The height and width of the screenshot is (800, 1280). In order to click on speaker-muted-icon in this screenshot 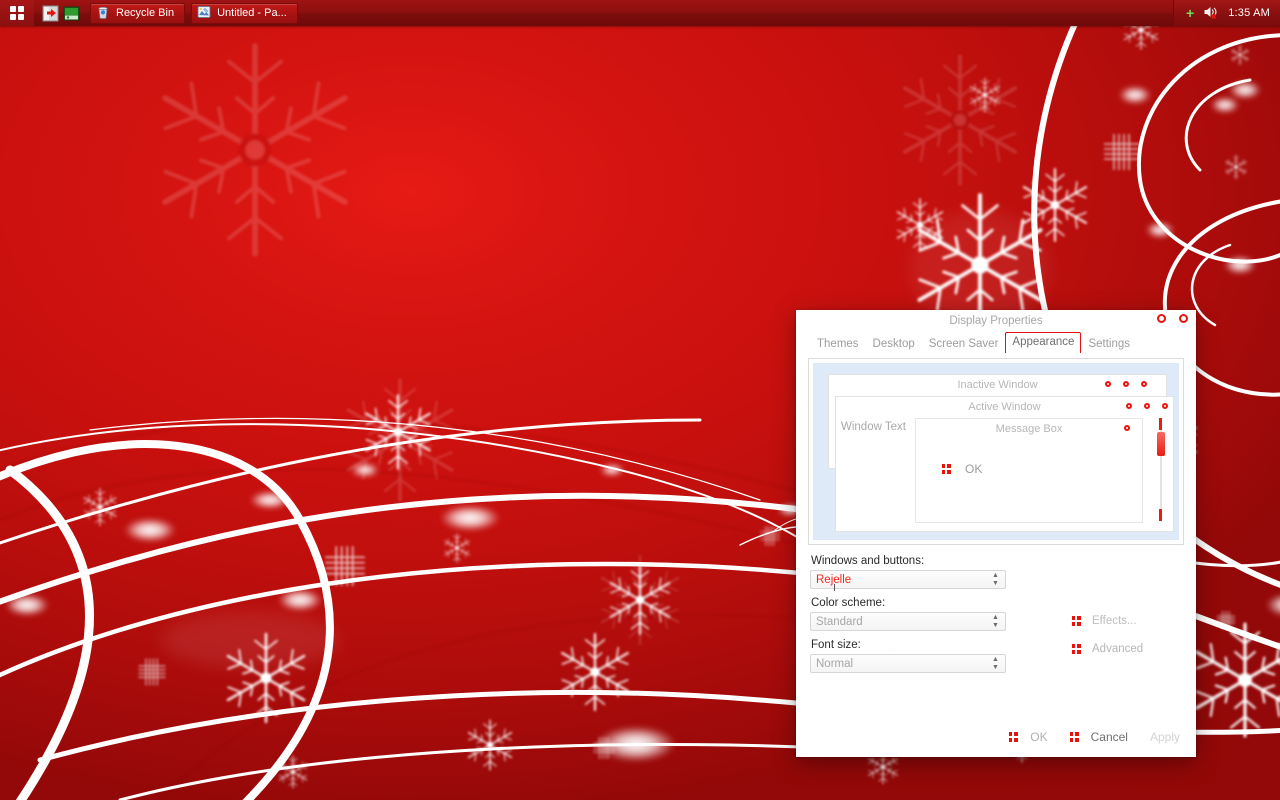, I will do `click(1211, 13)`.